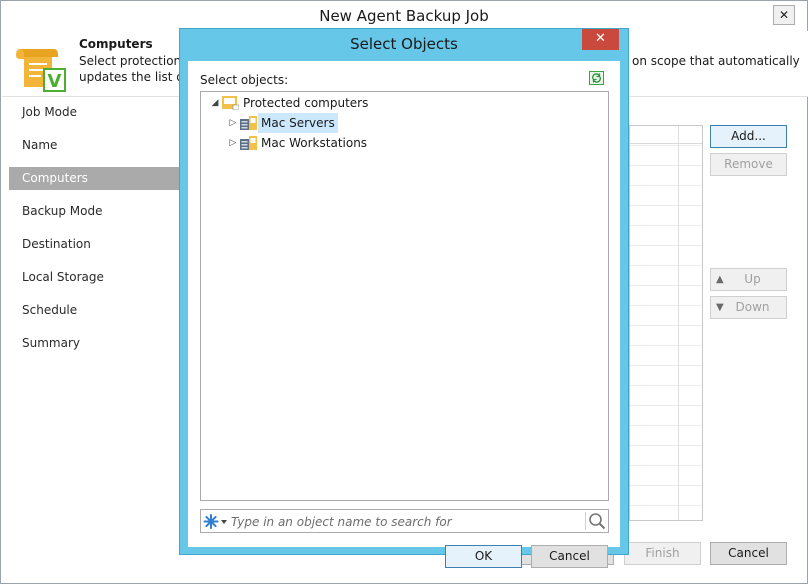 The image size is (808, 584). I want to click on step-computers: Computers, so click(95, 178).